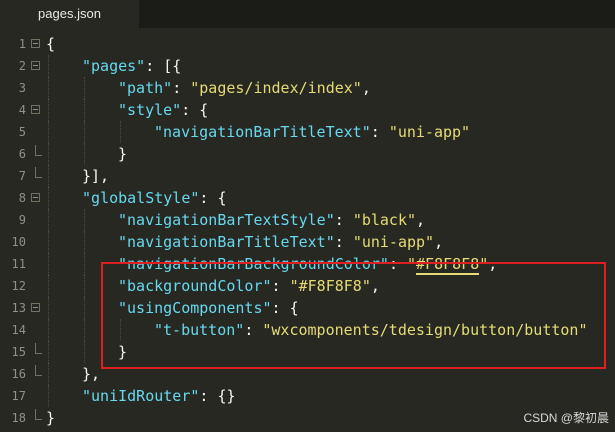 The image size is (615, 432). What do you see at coordinates (22, 154) in the screenshot?
I see `line-number: 6` at bounding box center [22, 154].